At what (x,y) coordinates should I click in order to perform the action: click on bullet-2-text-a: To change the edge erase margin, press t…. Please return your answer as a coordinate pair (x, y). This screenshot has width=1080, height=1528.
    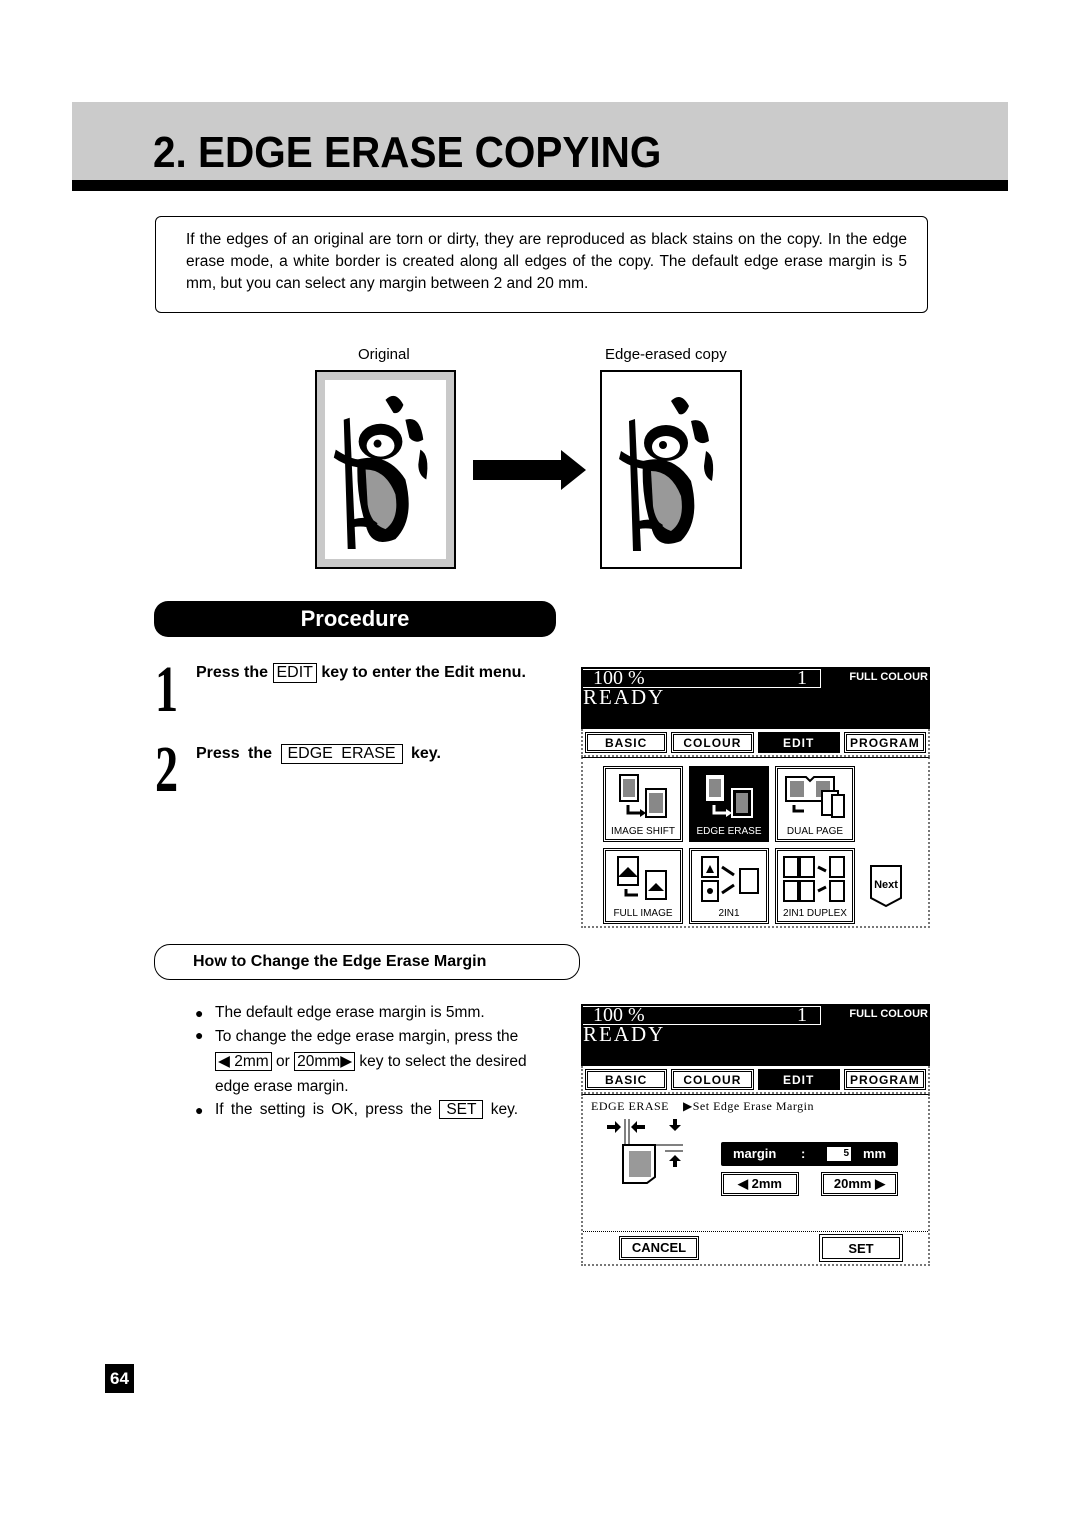
    Looking at the image, I should click on (367, 1036).